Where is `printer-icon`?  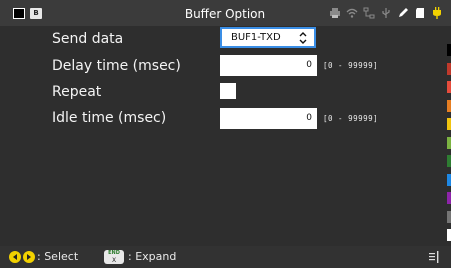 printer-icon is located at coordinates (335, 13).